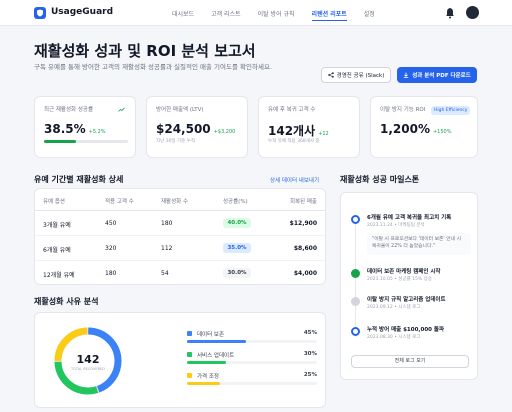  I want to click on cell-reactivated: 54, so click(165, 273).